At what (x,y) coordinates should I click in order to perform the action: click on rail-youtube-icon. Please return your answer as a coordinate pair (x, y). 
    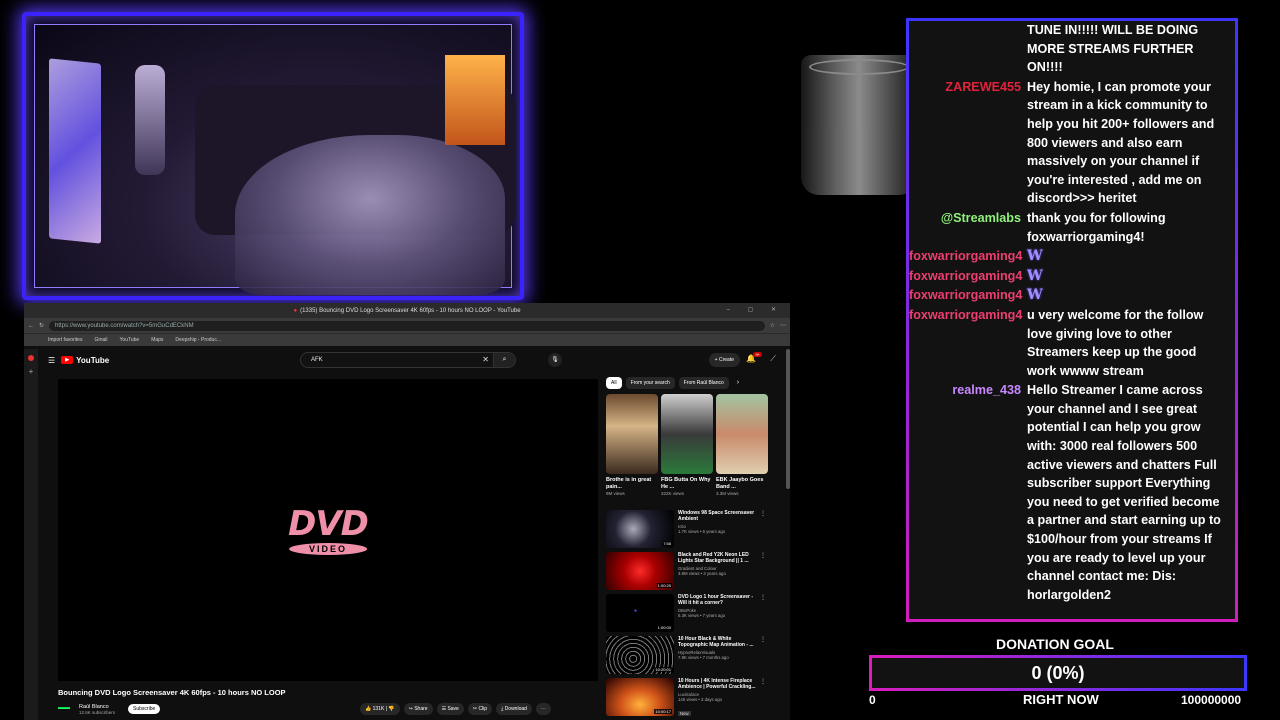
    Looking at the image, I should click on (31, 358).